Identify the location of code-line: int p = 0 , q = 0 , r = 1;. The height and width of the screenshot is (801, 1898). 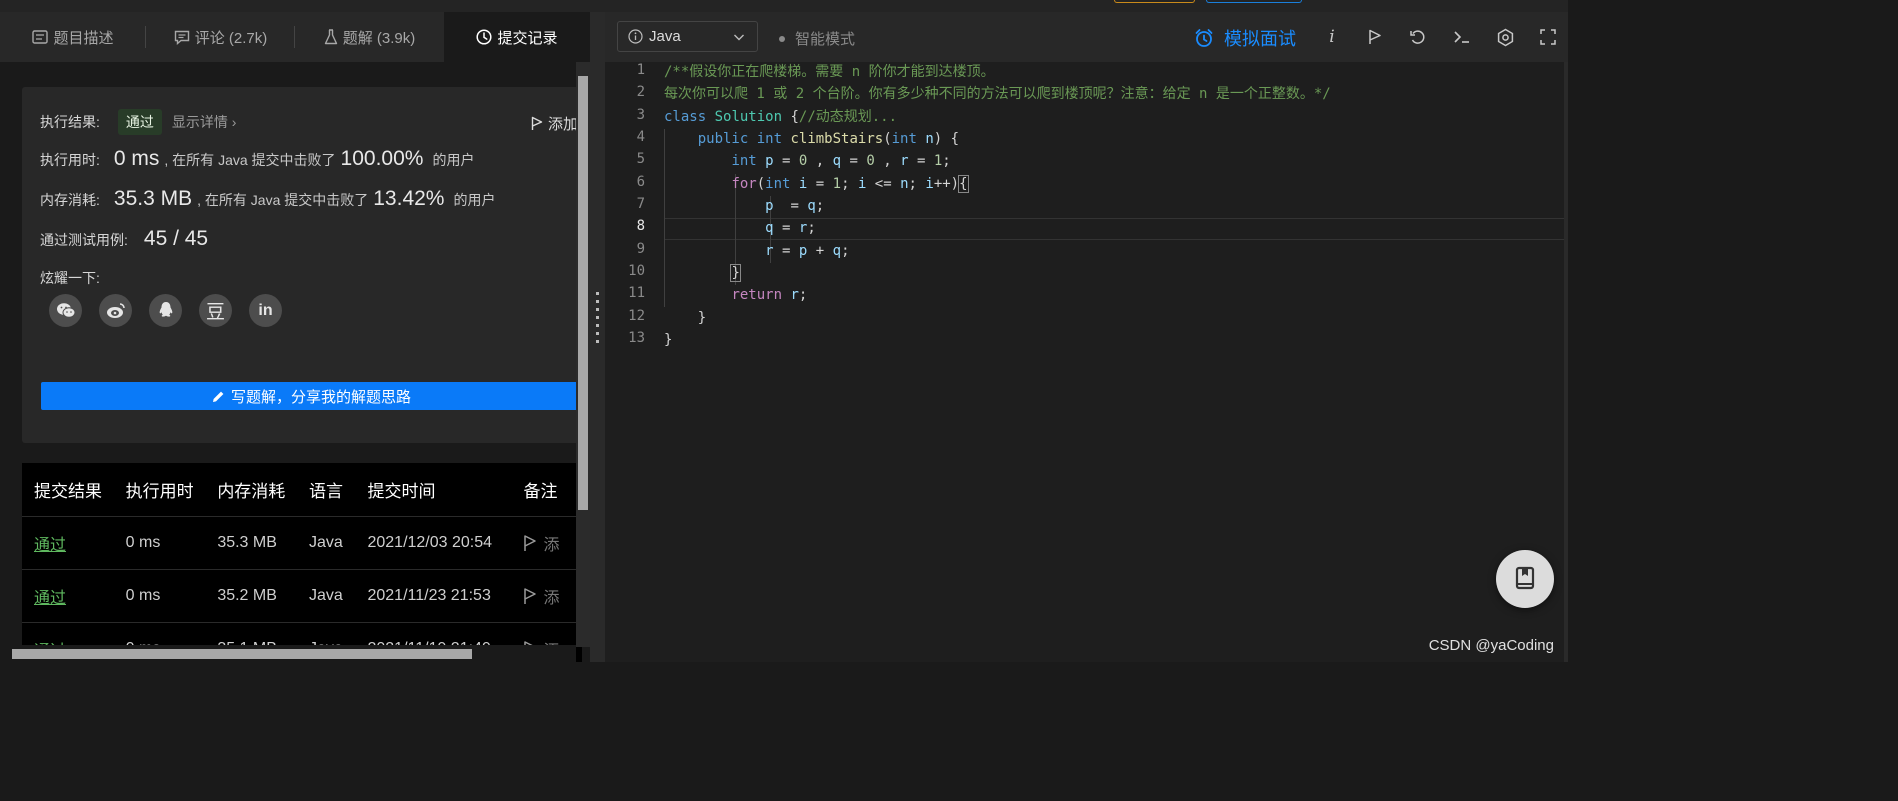
(841, 161).